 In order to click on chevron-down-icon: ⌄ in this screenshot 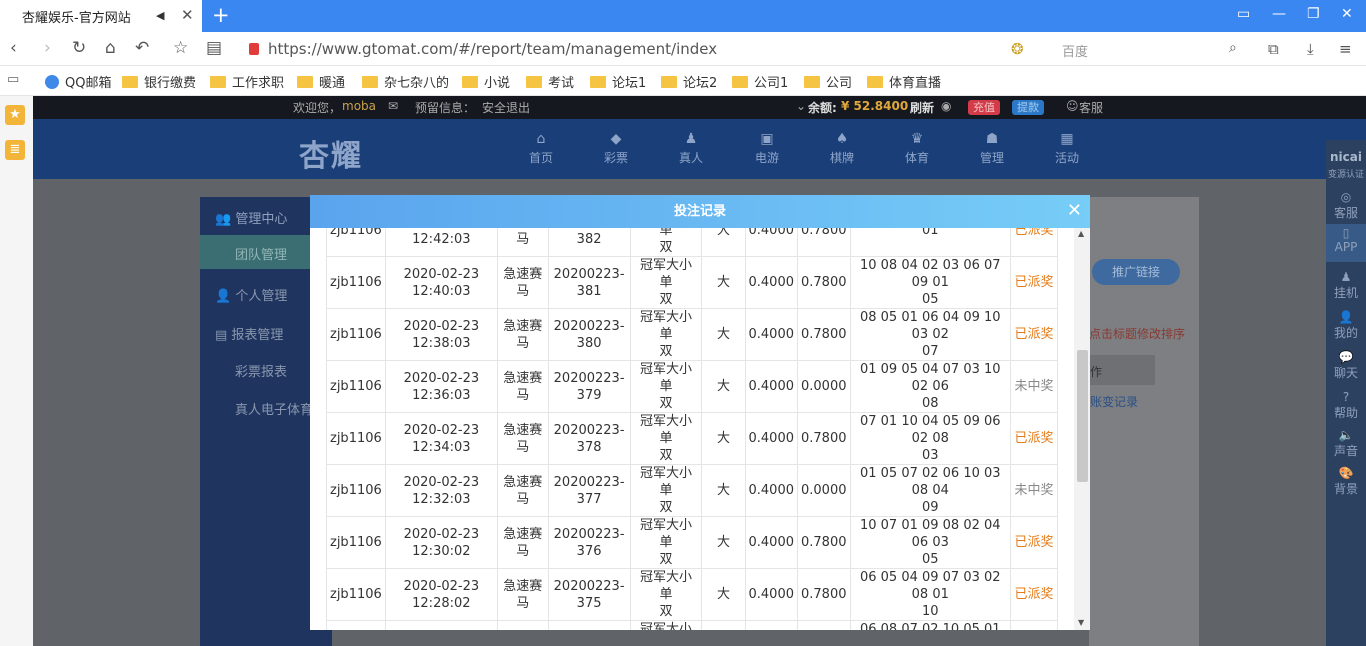, I will do `click(801, 106)`.